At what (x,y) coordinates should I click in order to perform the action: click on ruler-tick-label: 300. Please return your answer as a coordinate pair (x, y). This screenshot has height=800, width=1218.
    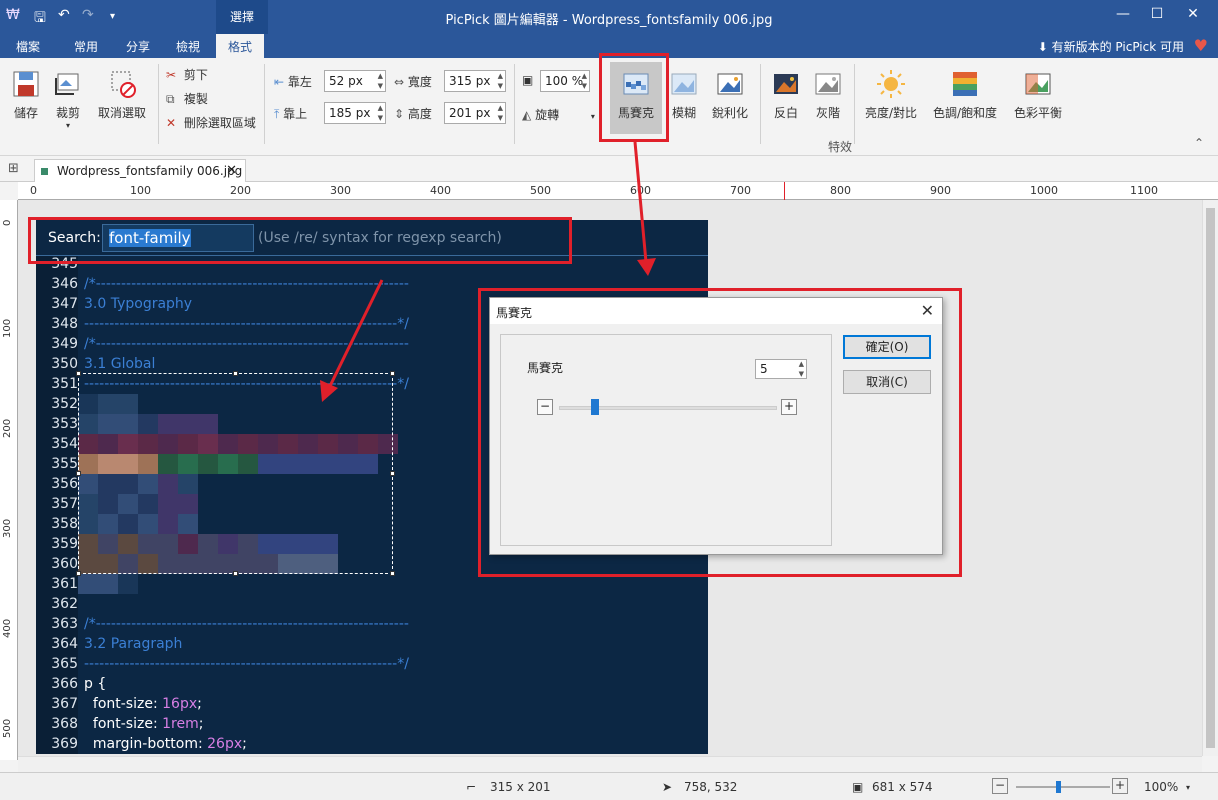
    Looking at the image, I should click on (340, 190).